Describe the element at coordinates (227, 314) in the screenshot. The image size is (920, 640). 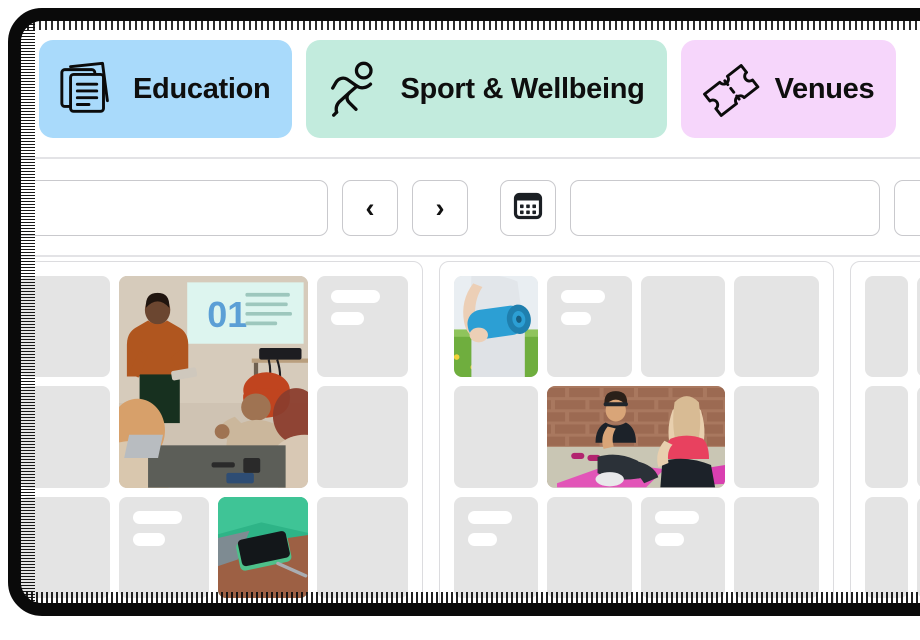
I see `svg-text: 01` at that location.